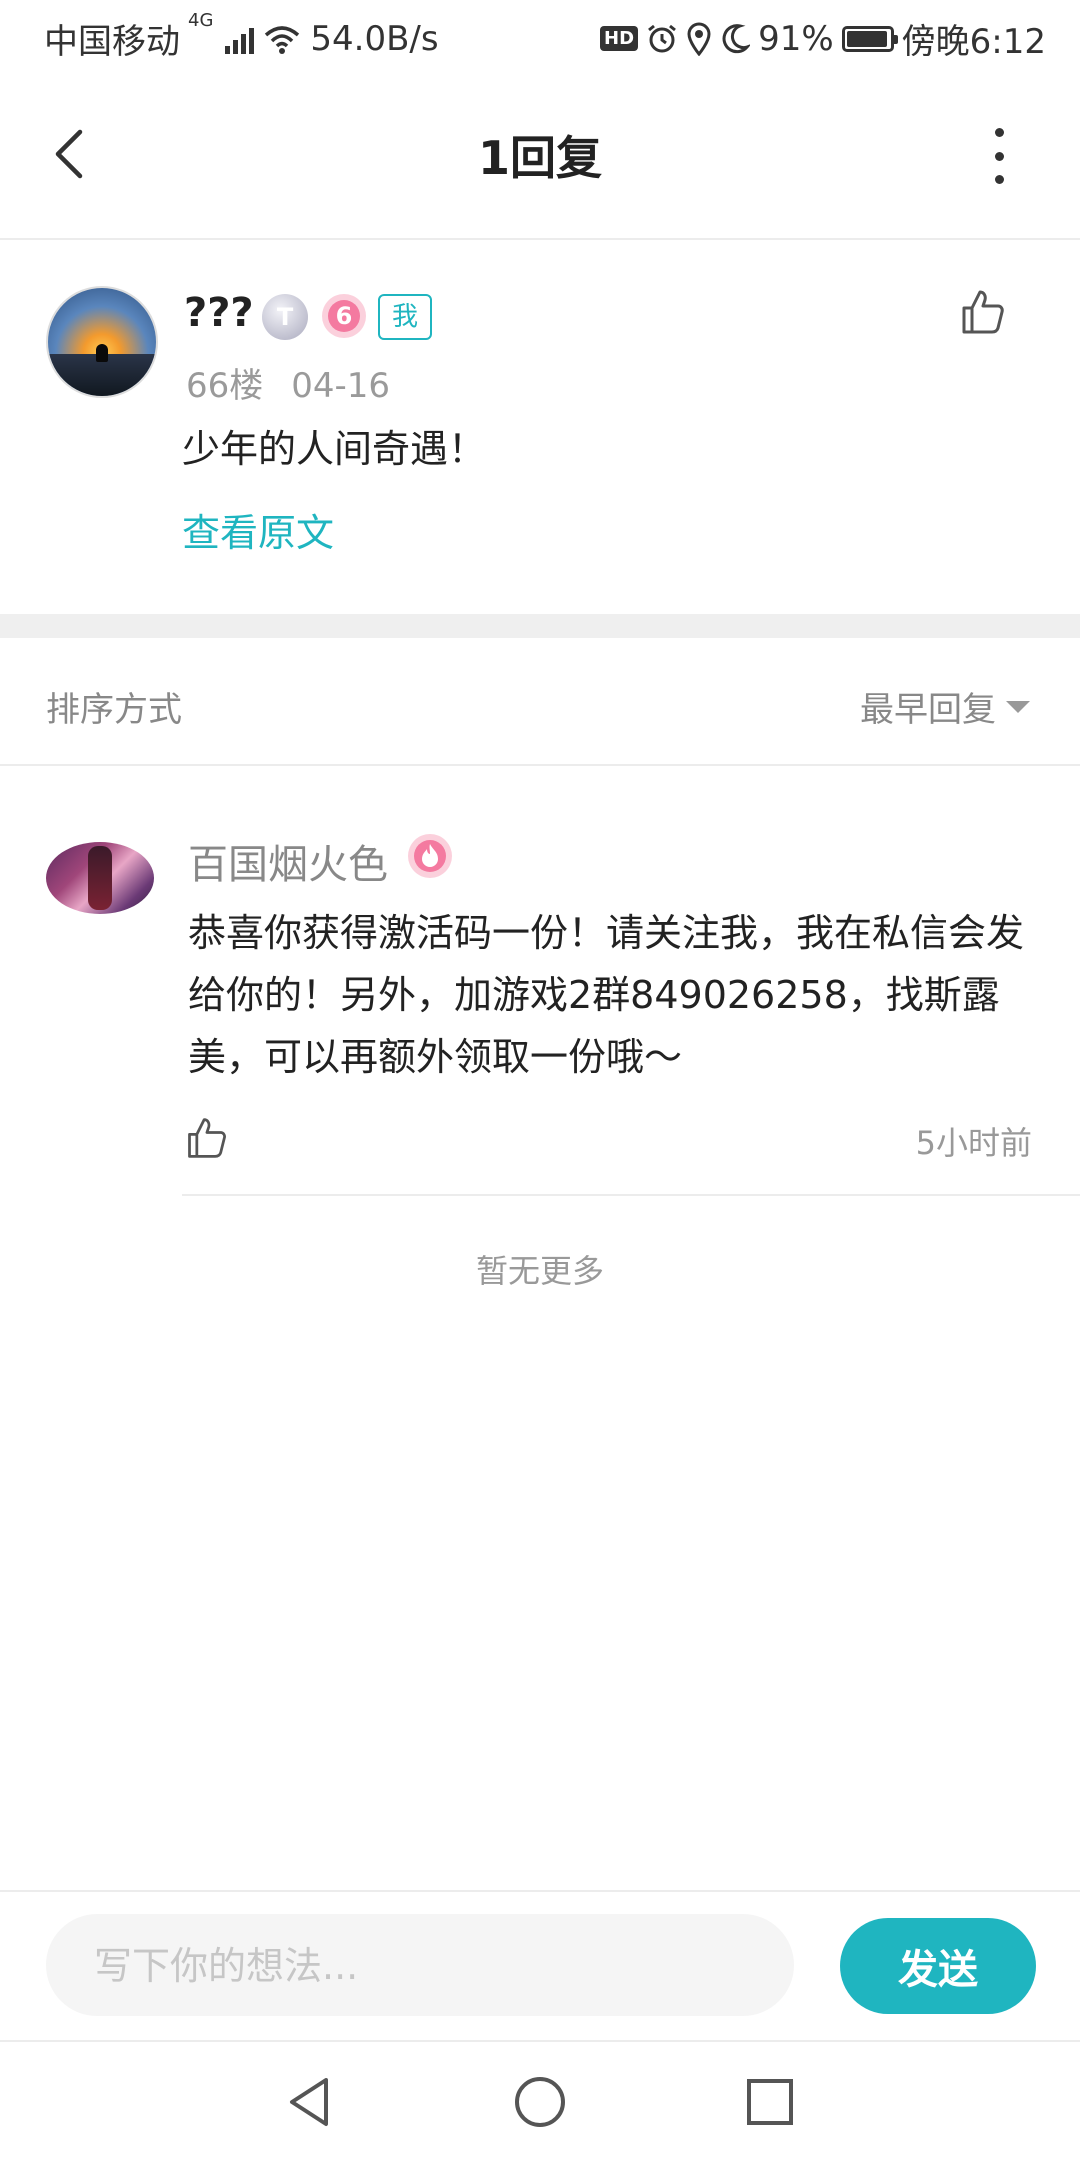  What do you see at coordinates (619, 38) in the screenshot?
I see `hd-icon: HD` at bounding box center [619, 38].